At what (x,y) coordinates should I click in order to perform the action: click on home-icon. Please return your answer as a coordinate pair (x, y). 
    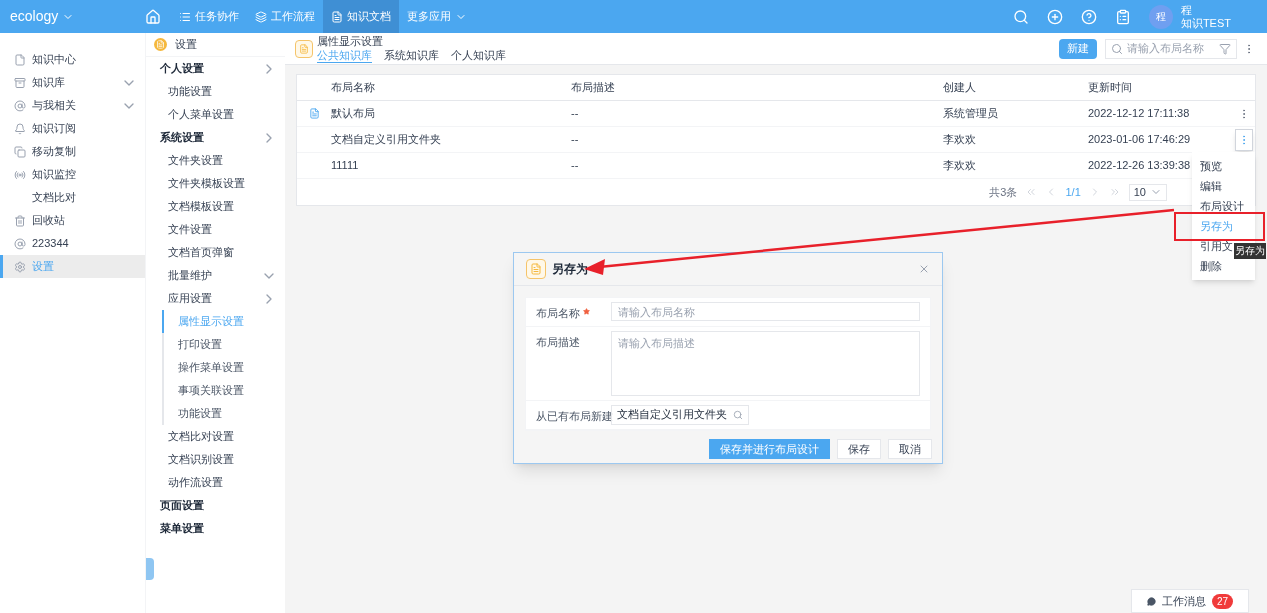
    Looking at the image, I should click on (153, 16).